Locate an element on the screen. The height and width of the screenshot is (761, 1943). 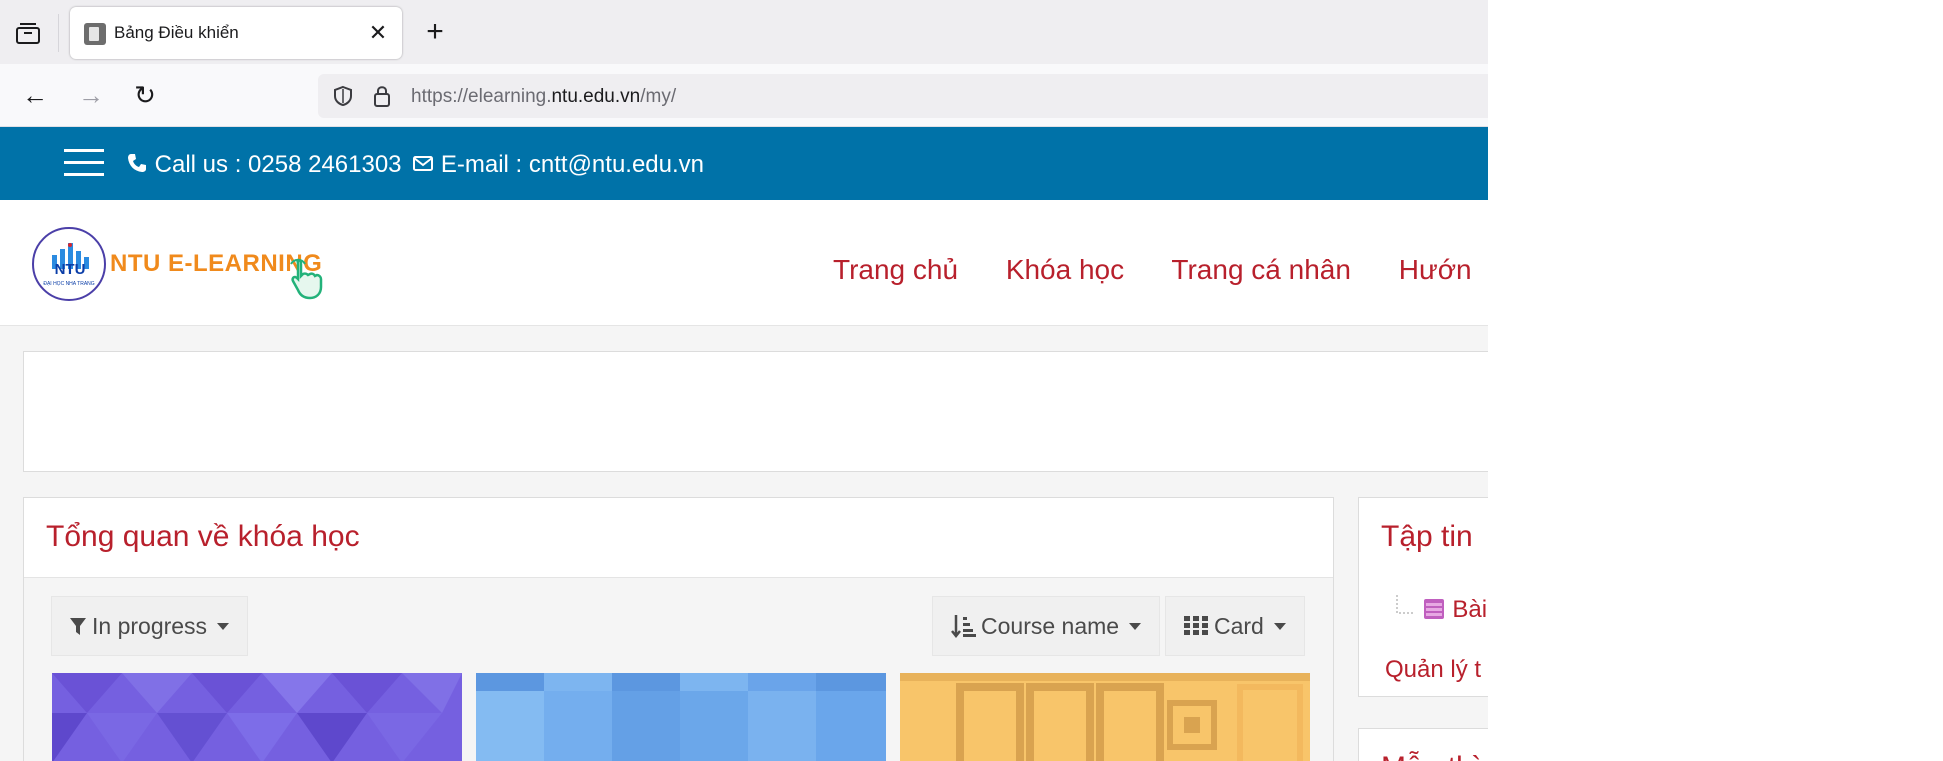
navigation-toolbar: ← → ↻ https://elearning.ntu.edu.vn/my/ is located at coordinates (744, 95).